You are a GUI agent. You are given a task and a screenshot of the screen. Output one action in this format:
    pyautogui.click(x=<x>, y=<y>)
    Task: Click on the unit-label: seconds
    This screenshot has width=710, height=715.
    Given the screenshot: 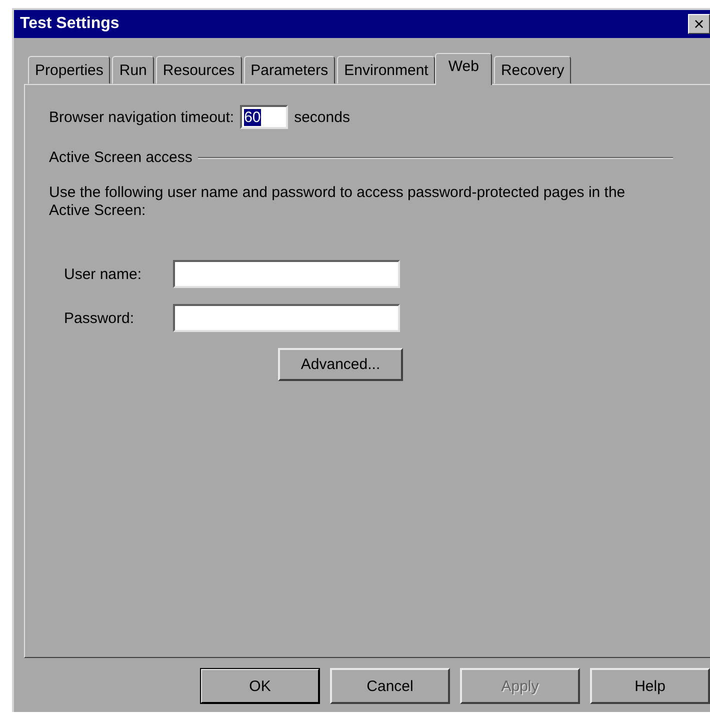 What is the action you would take?
    pyautogui.click(x=322, y=117)
    